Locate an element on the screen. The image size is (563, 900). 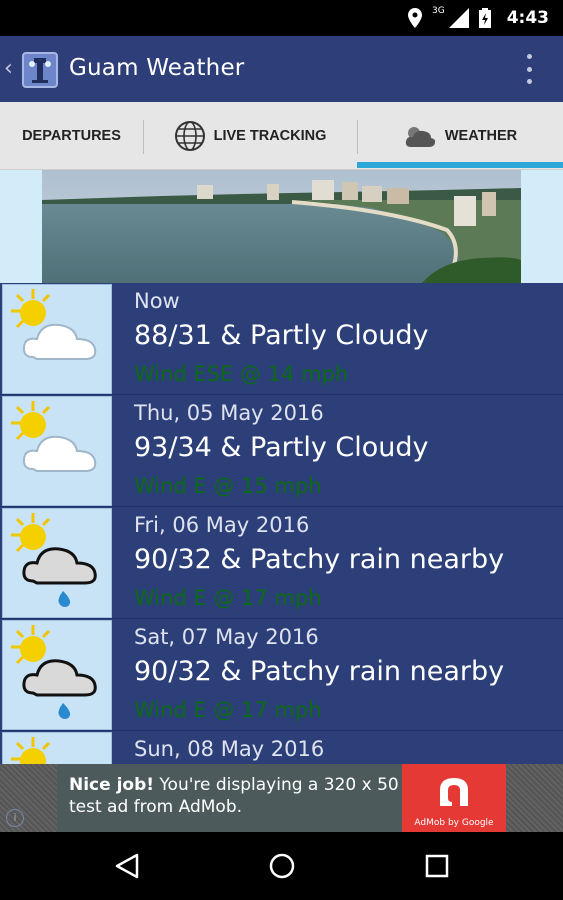
forecast-row: Sun, 08 May 2016 is located at coordinates (281, 747).